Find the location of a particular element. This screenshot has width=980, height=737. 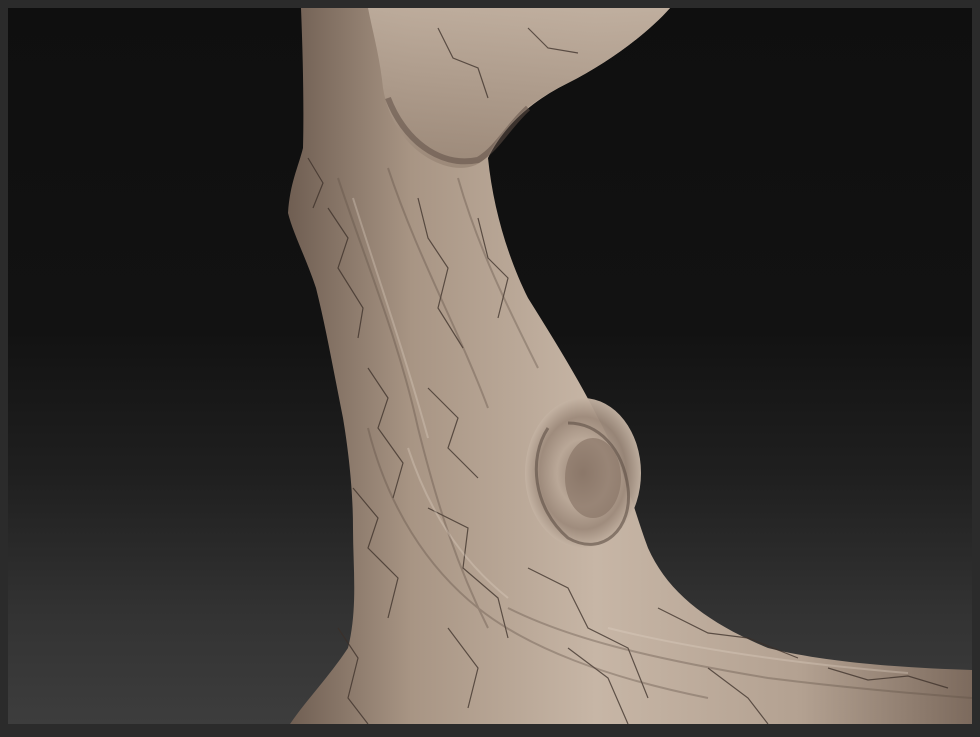

branch-fork is located at coordinates (519, 88).